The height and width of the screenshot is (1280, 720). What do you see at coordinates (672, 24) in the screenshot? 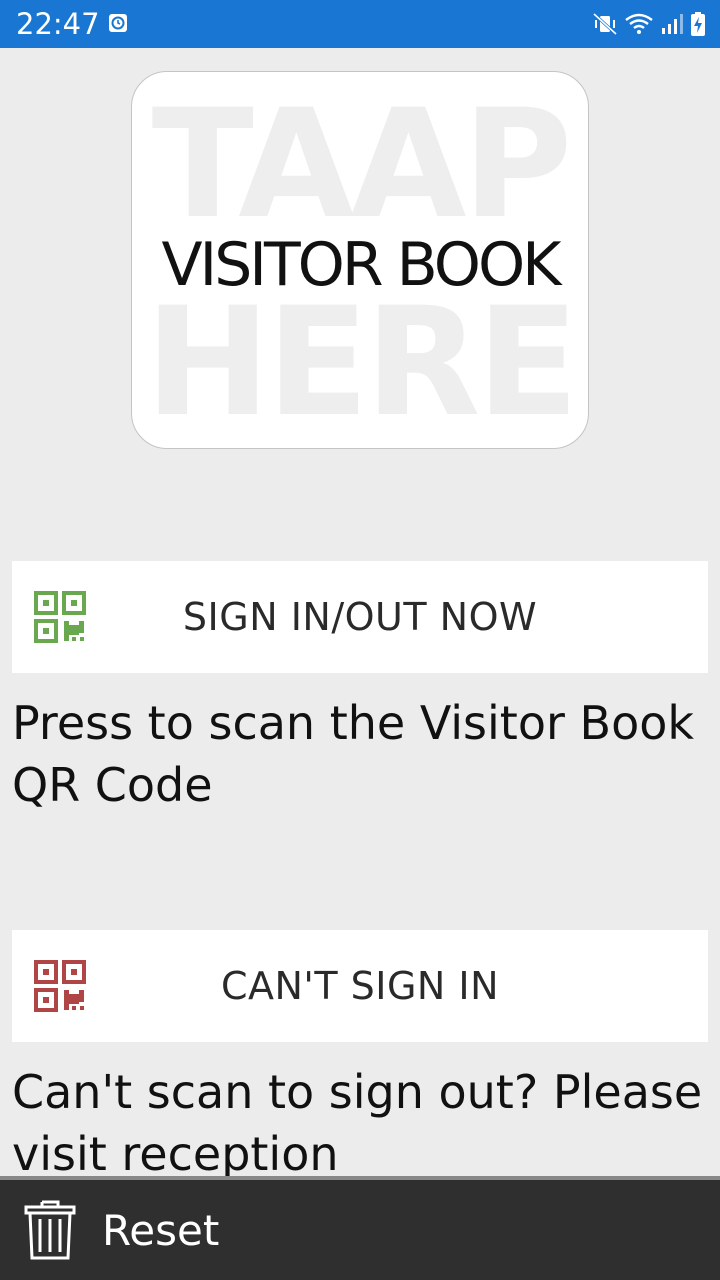
I see `signal-icon` at bounding box center [672, 24].